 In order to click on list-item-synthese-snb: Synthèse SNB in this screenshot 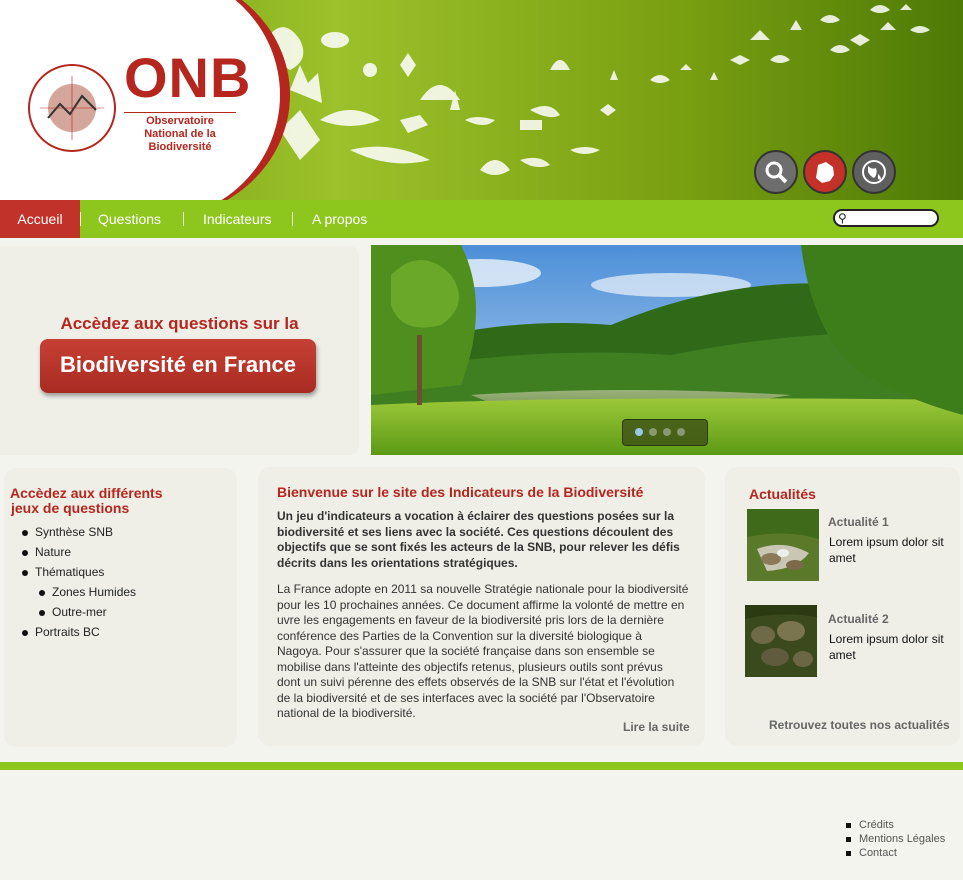, I will do `click(74, 532)`.